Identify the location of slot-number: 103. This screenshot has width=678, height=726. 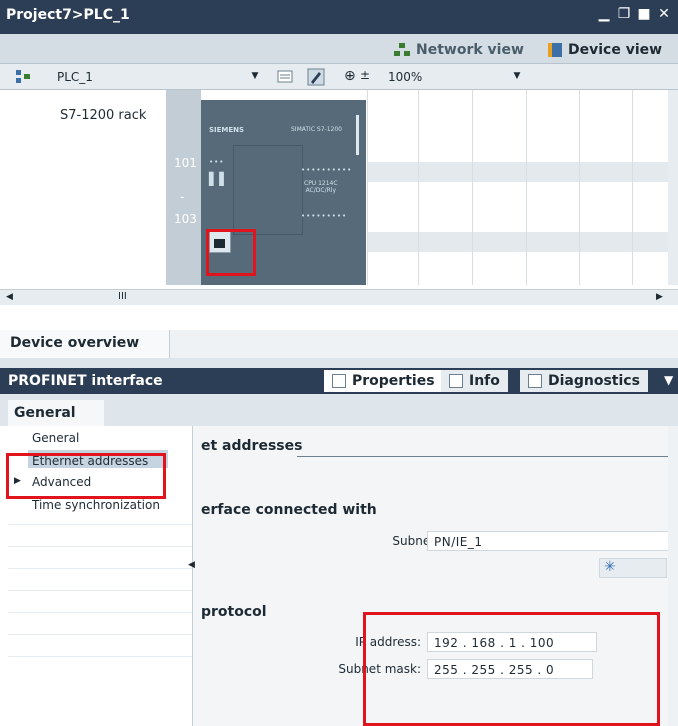
(185, 219).